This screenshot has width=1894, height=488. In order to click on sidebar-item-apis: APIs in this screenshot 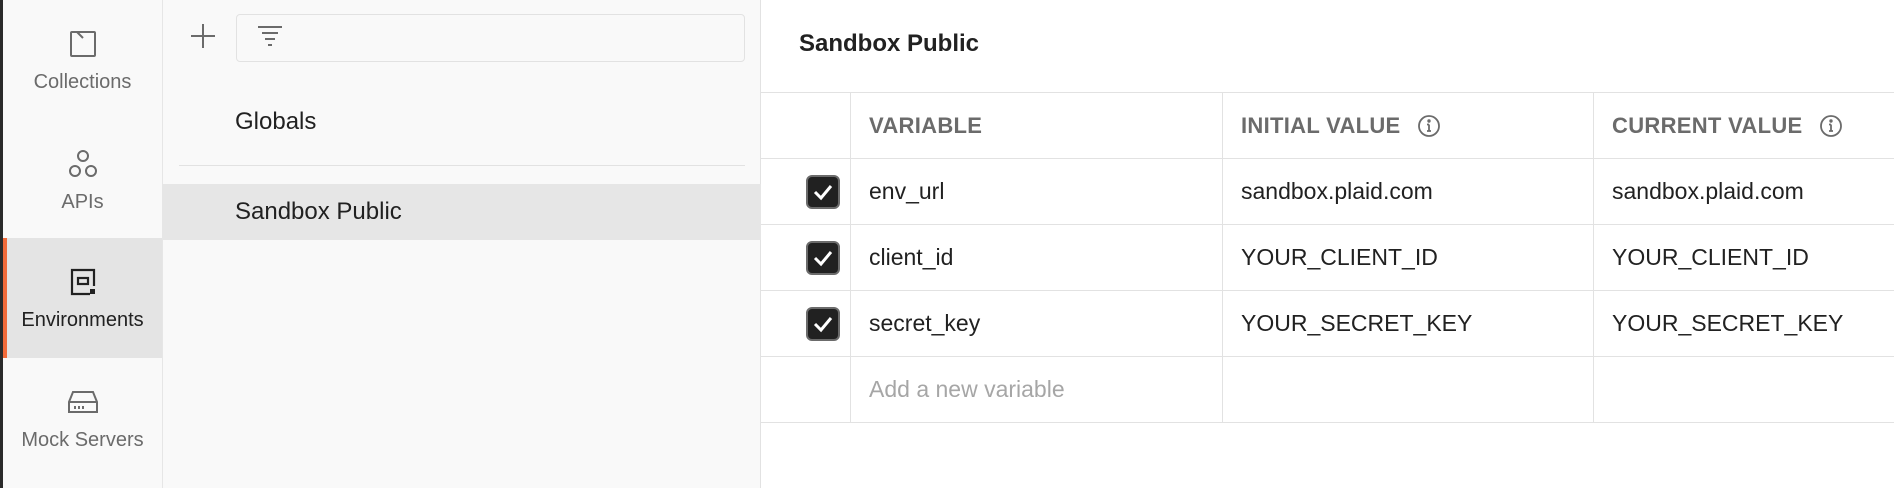, I will do `click(82, 180)`.